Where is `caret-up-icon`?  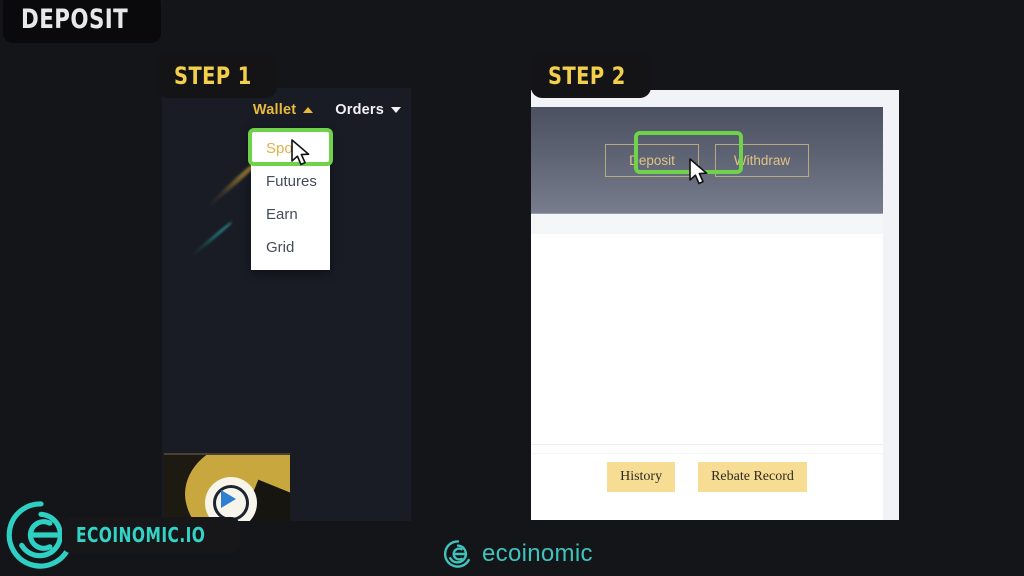
caret-up-icon is located at coordinates (308, 110).